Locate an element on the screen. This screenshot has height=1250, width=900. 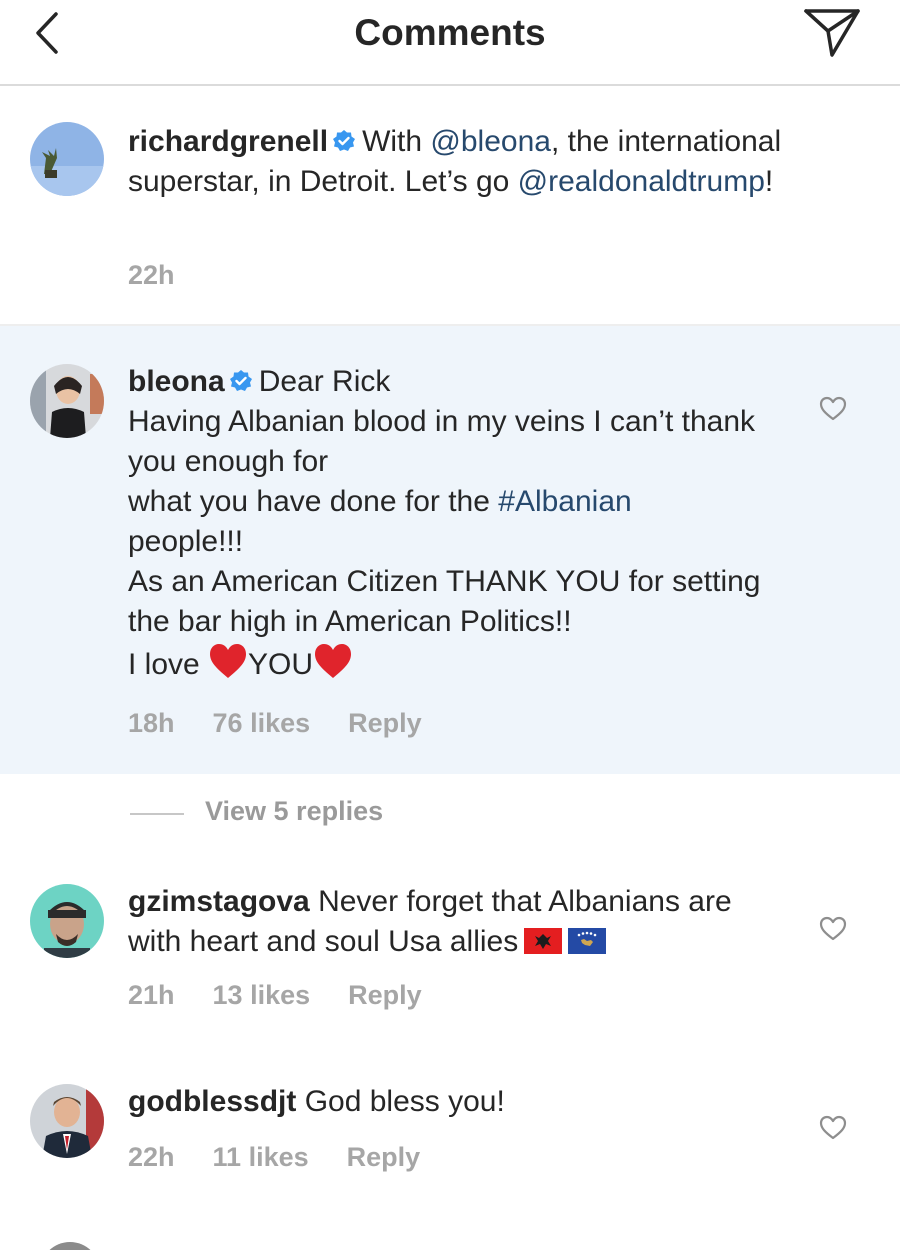
like-count: 76 likes is located at coordinates (262, 723).